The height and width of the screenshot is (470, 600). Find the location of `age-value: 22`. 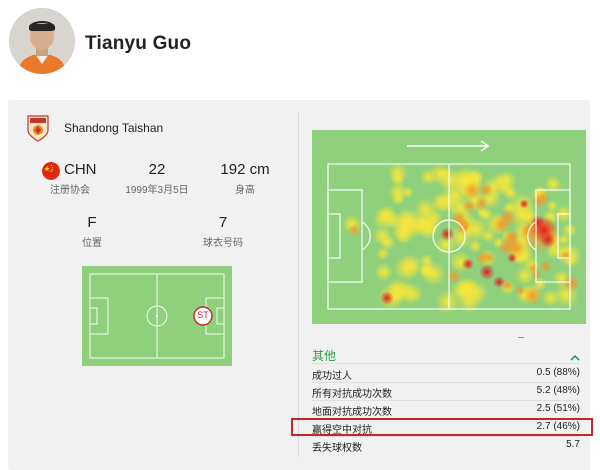

age-value: 22 is located at coordinates (157, 169).